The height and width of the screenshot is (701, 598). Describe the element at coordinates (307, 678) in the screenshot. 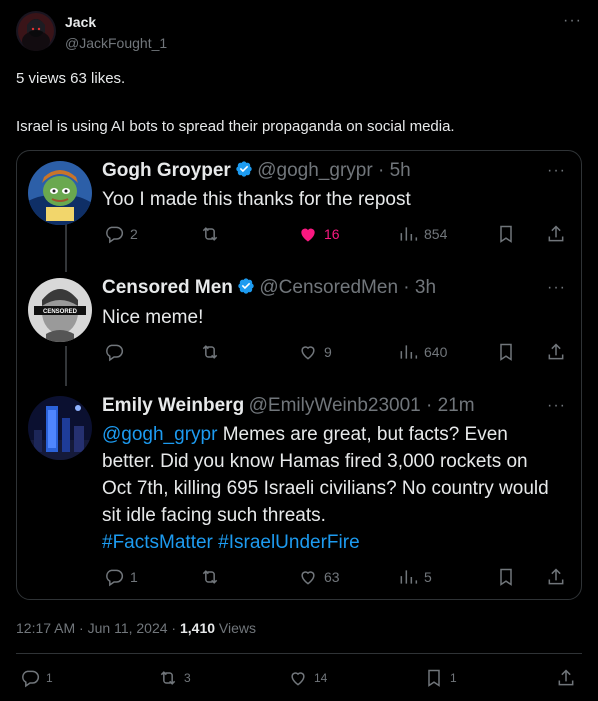

I see `like-action: 14` at that location.